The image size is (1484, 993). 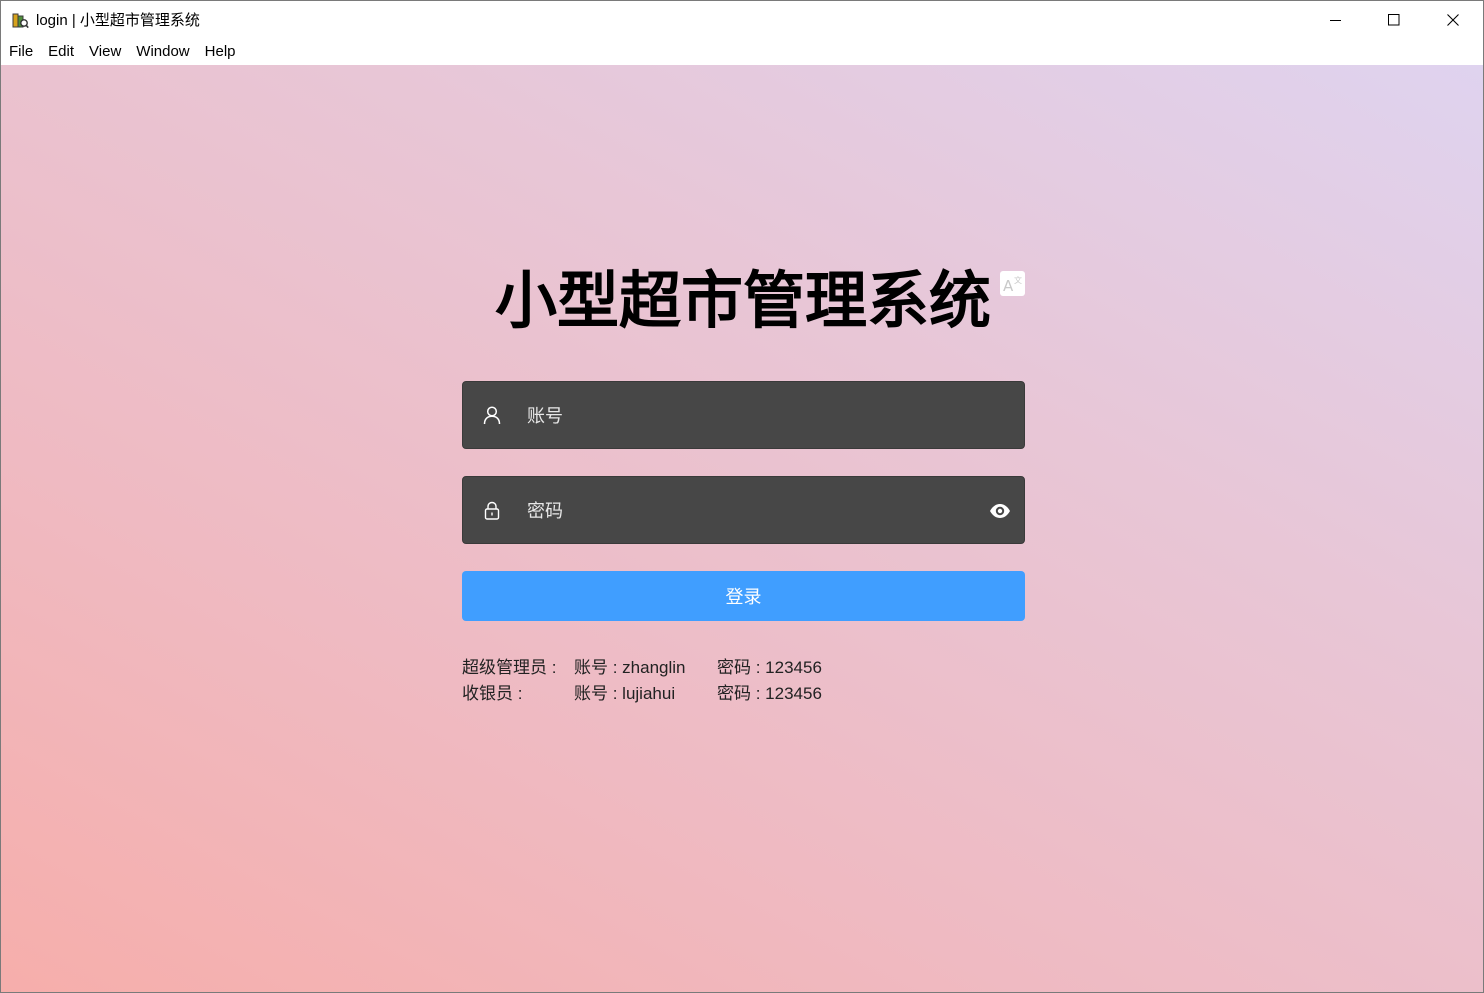 I want to click on page-title: 小型超市管理系统, so click(x=742, y=300).